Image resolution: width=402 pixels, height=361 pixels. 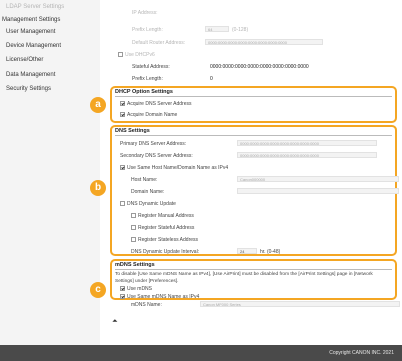 I want to click on sidebar-item-device-management: Device Management, so click(x=33, y=46).